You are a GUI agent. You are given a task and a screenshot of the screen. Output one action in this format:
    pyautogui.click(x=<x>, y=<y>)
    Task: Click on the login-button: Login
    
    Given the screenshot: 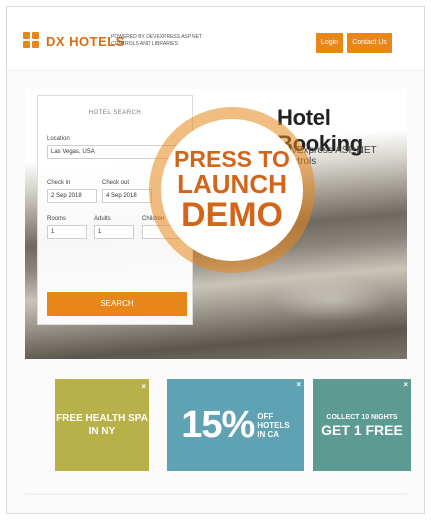 What is the action you would take?
    pyautogui.click(x=329, y=43)
    